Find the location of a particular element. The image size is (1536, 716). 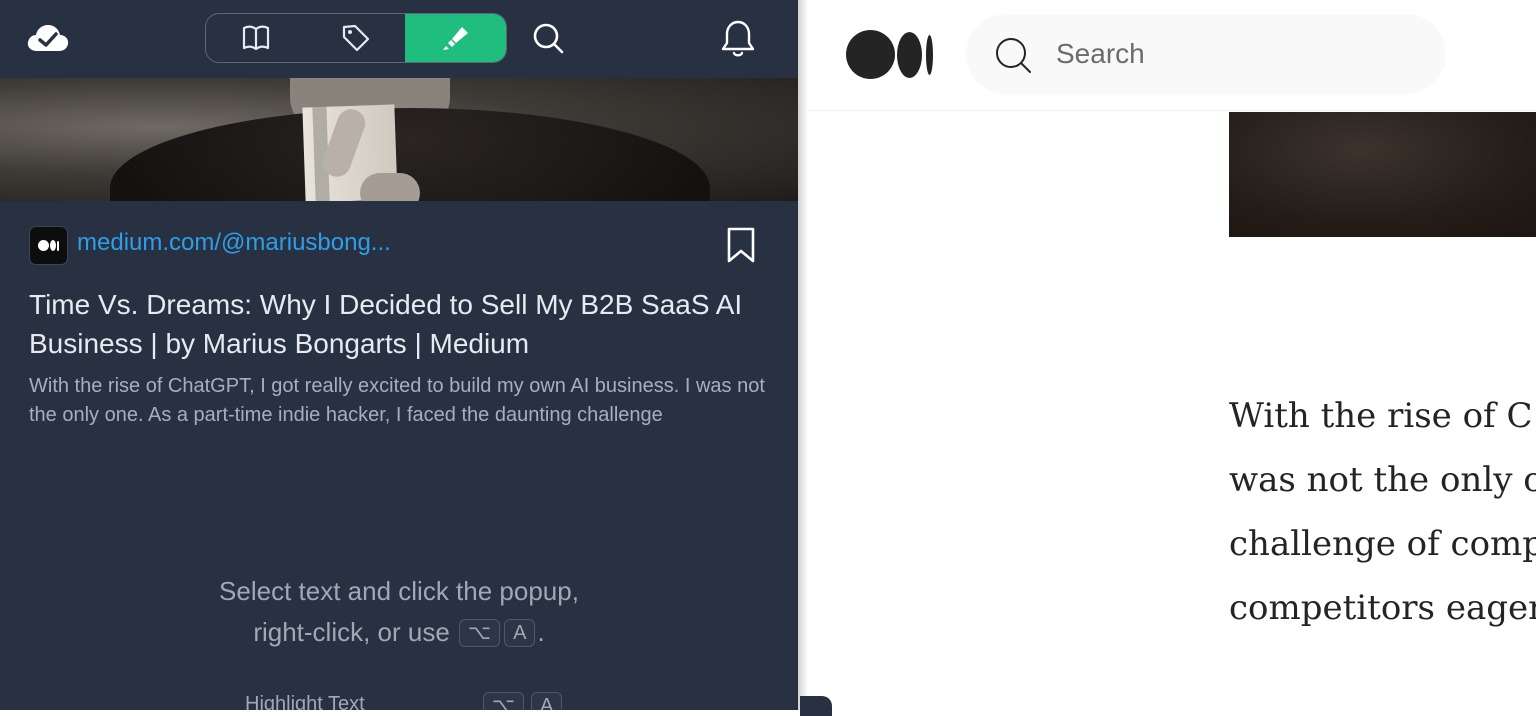

article-line: was not the only o is located at coordinates (1382, 480).